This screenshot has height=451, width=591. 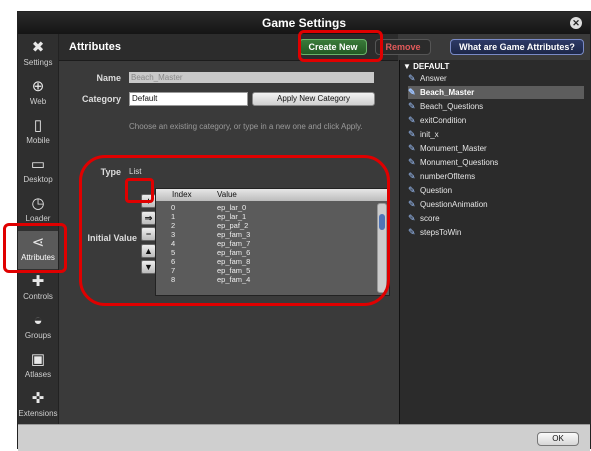 I want to click on table-row: 4 ep_fam_7, so click(x=260, y=243).